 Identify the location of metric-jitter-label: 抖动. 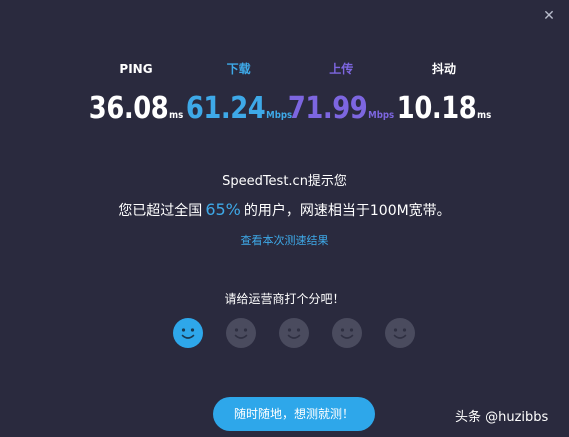
(443, 69).